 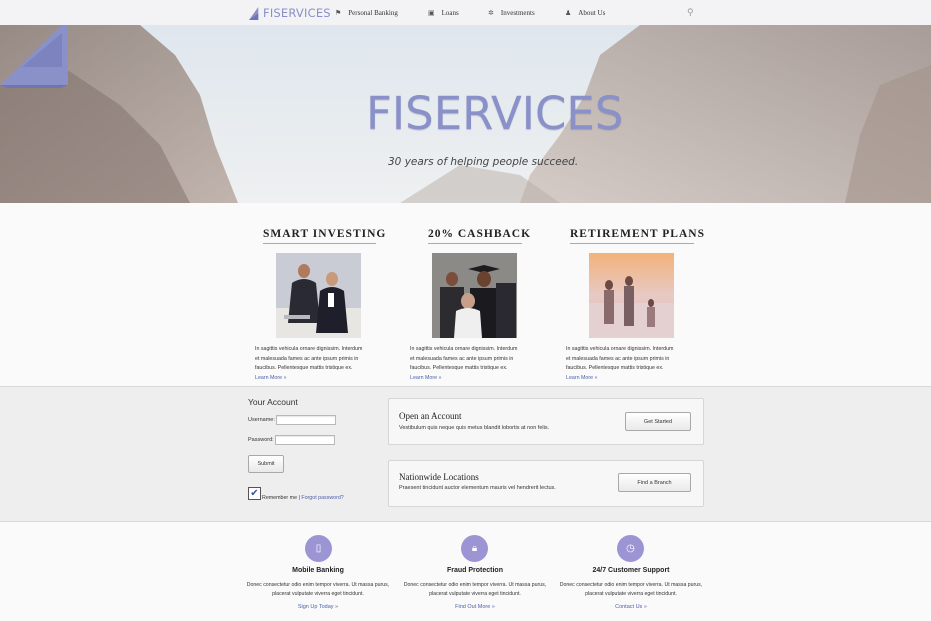 I want to click on nav-item-label: About Us, so click(x=592, y=13).